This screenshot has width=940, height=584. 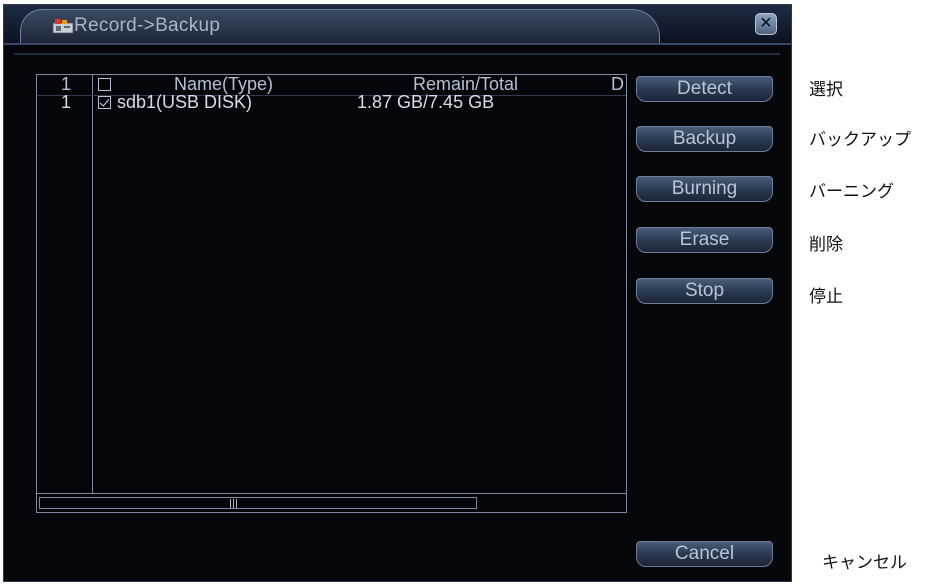 I want to click on backup-button: Backup, so click(x=704, y=139).